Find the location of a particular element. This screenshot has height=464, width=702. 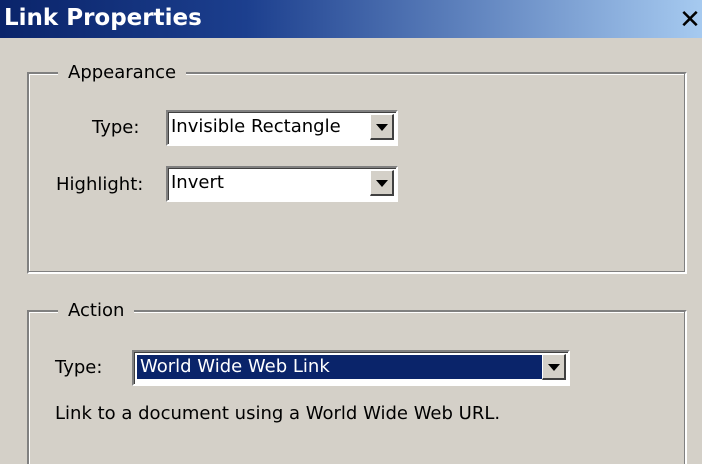

action-type-label: Type: is located at coordinates (79, 367).